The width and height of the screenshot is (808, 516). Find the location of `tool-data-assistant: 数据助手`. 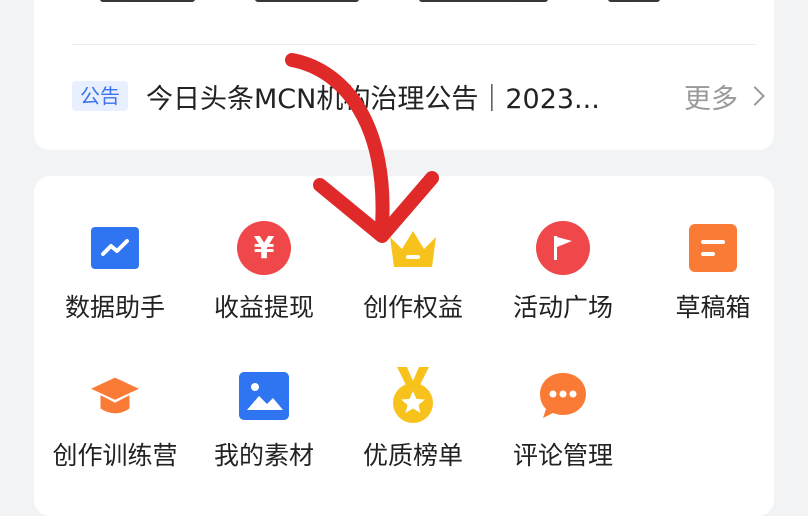

tool-data-assistant: 数据助手 is located at coordinates (115, 272).